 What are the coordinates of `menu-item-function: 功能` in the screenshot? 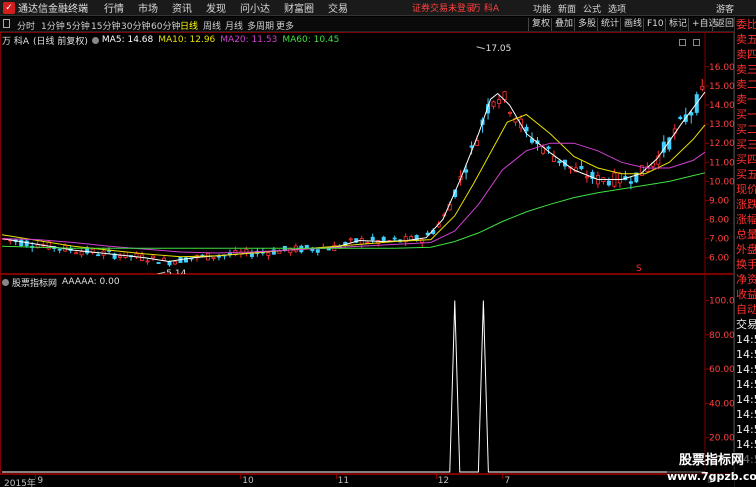 It's located at (542, 8).